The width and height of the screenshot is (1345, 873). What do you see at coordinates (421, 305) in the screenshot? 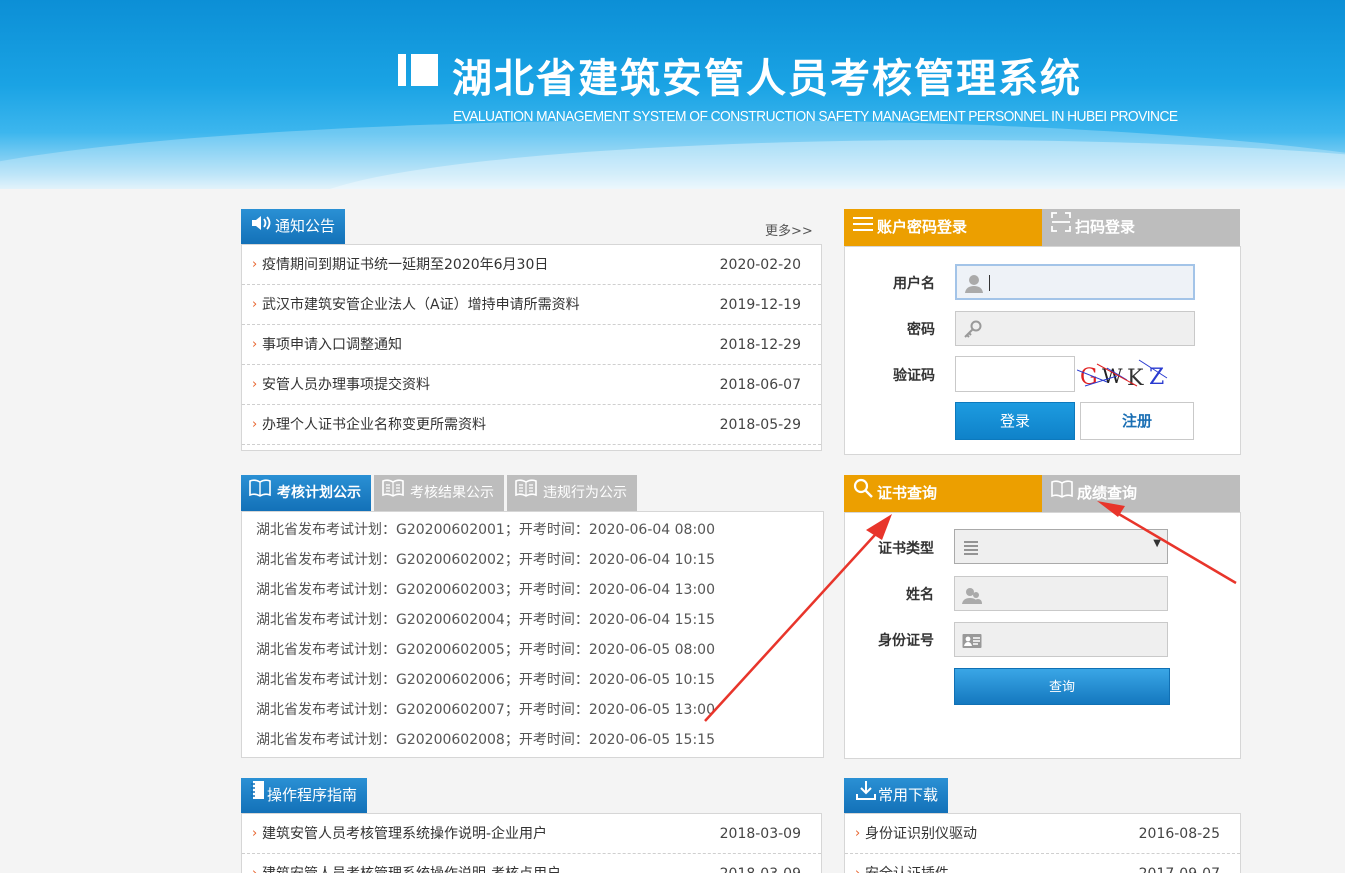
I see `item-title: 武汉市建筑安管企业法人（A证）增持申请所需资料` at bounding box center [421, 305].